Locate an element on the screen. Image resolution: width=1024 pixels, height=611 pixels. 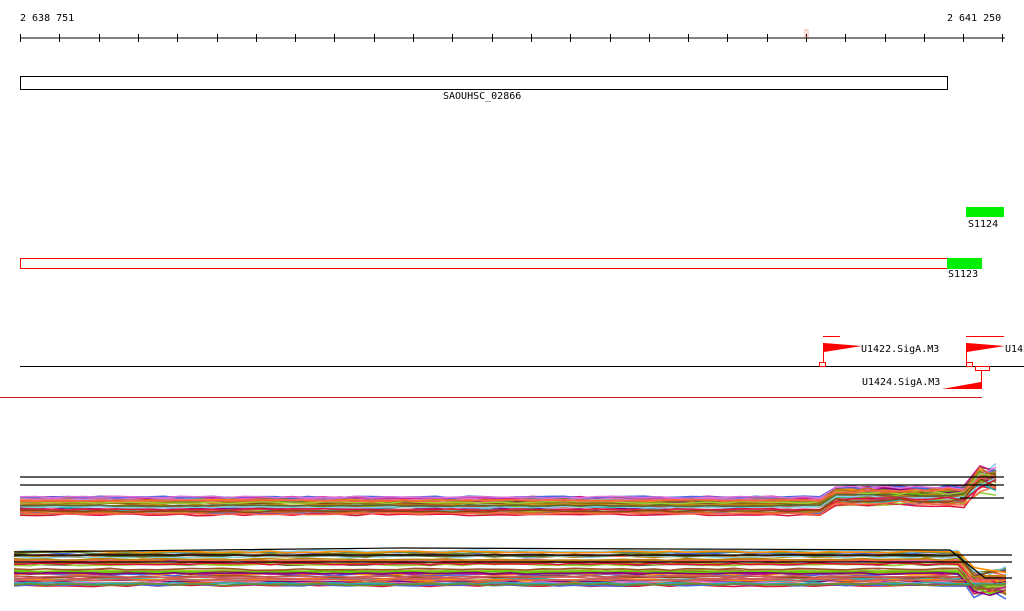
ruler-end-label: 2 641 250 is located at coordinates (974, 18).